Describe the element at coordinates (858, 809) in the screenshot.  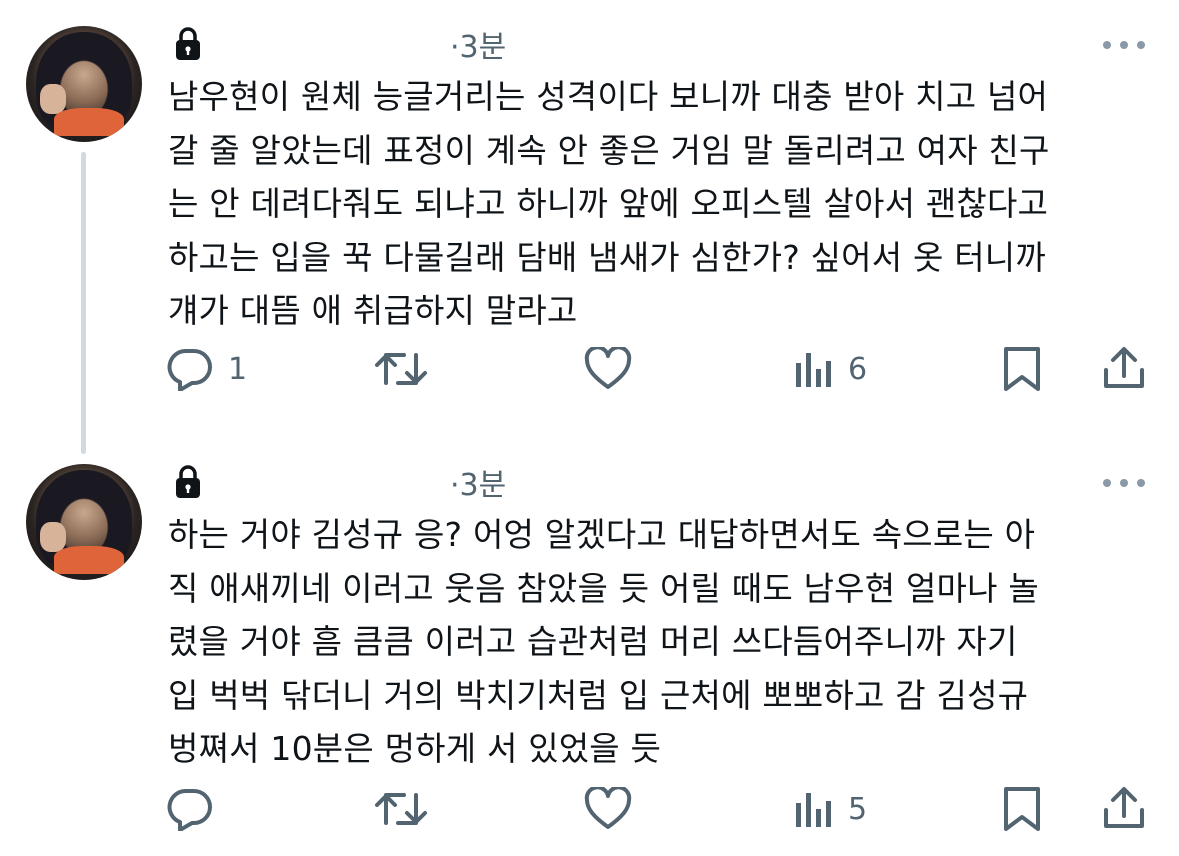
I see `views-count: 5` at that location.